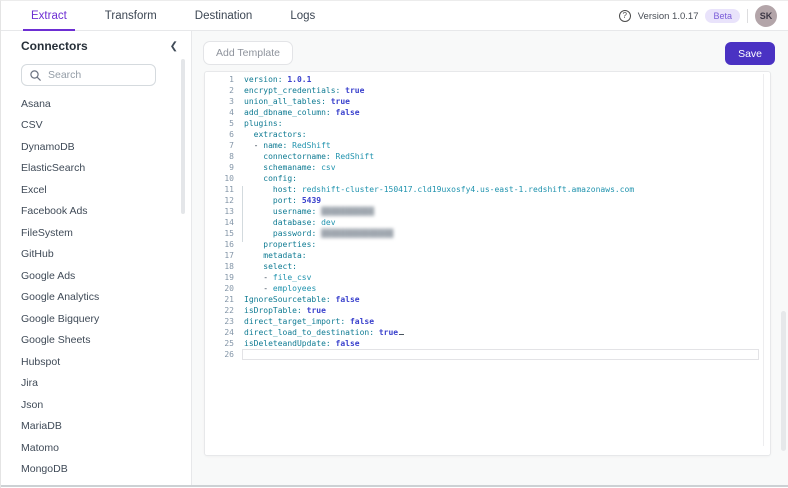 The width and height of the screenshot is (788, 488). Describe the element at coordinates (96, 298) in the screenshot. I see `sidebar-item-google-analytics: Google Analytics` at that location.